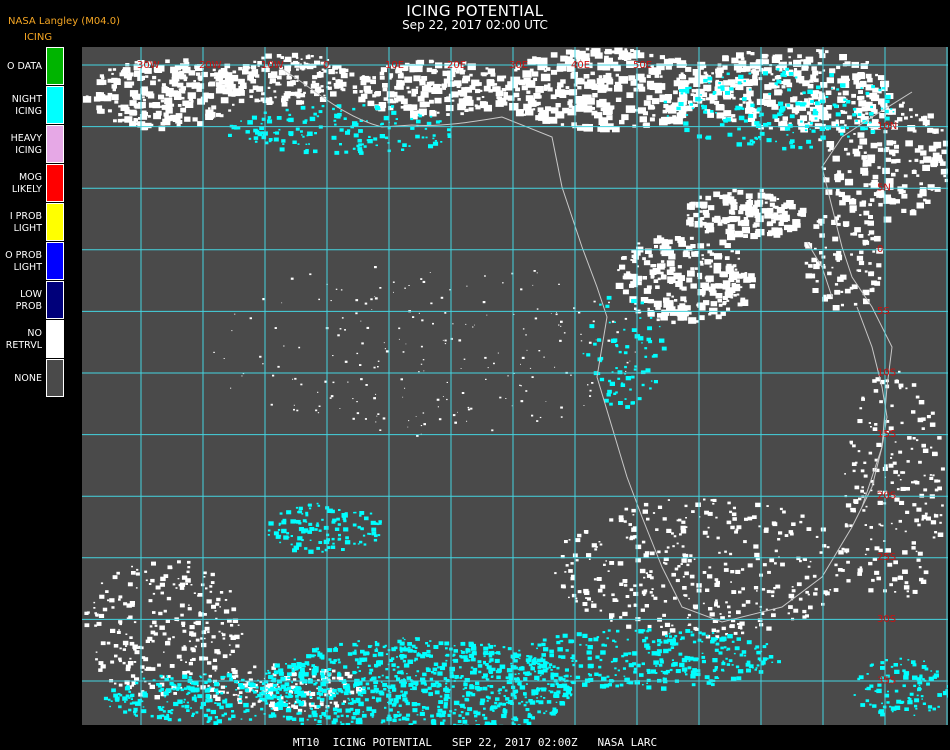  What do you see at coordinates (210, 65) in the screenshot?
I see `longitude-label: 20W` at bounding box center [210, 65].